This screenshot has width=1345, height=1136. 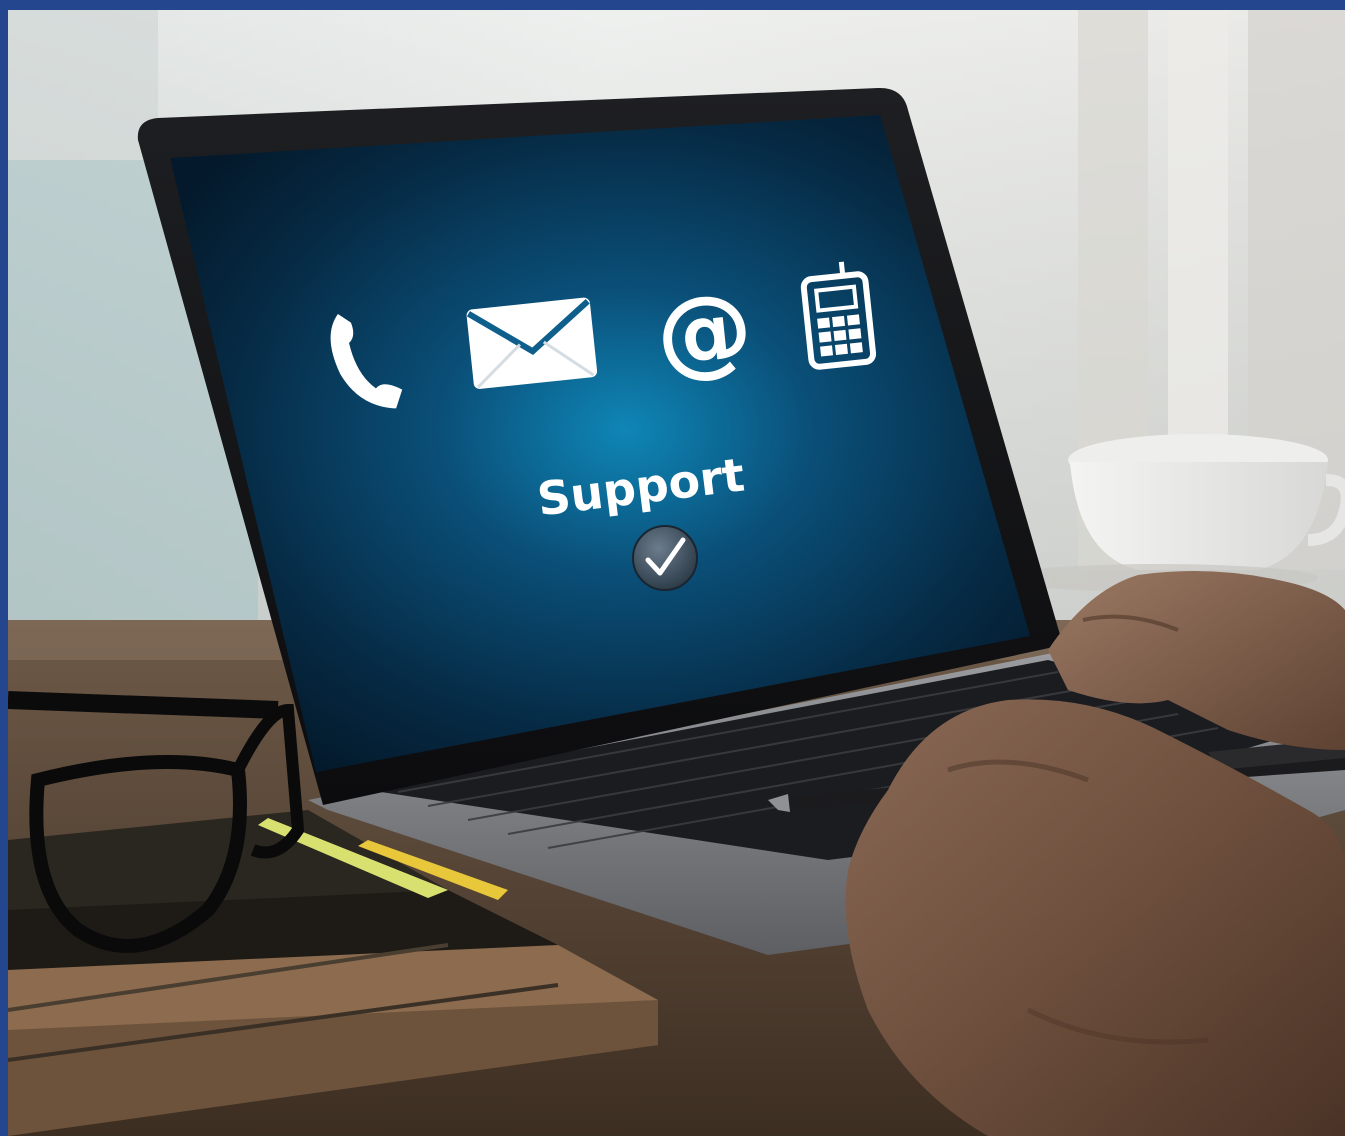 What do you see at coordinates (665, 558) in the screenshot?
I see `checkmark-icon` at bounding box center [665, 558].